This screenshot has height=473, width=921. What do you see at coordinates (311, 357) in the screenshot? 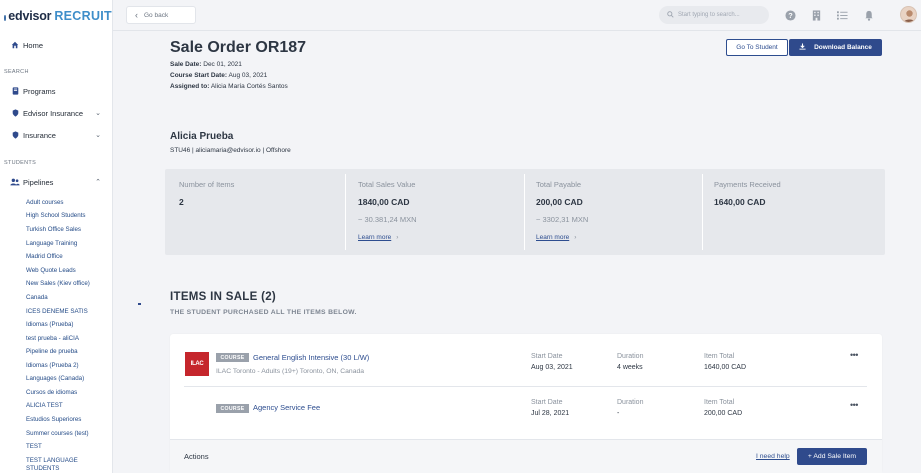
I see `item-name-link: General English Intensive (30 L/W)` at bounding box center [311, 357].